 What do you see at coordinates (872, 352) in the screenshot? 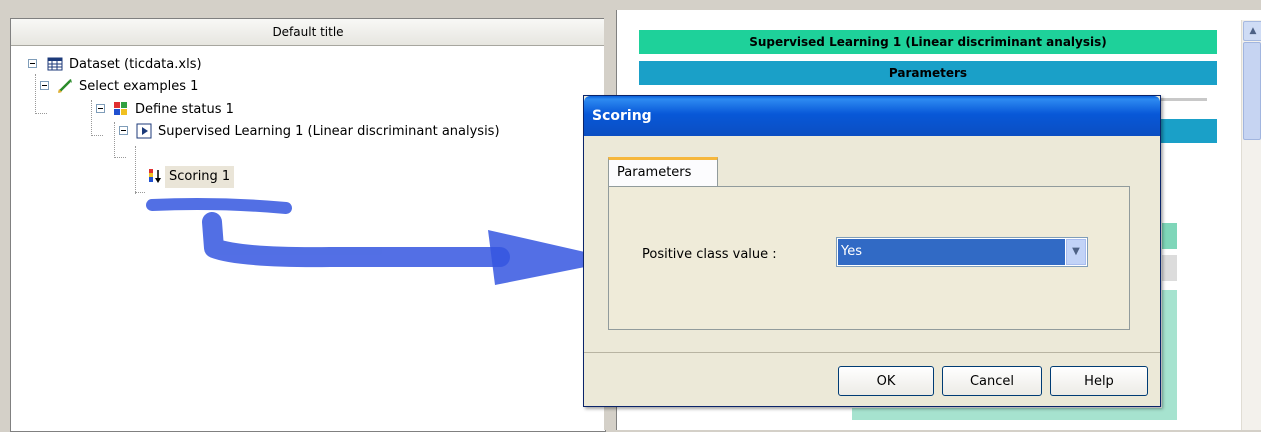
I see `dialog-separator` at bounding box center [872, 352].